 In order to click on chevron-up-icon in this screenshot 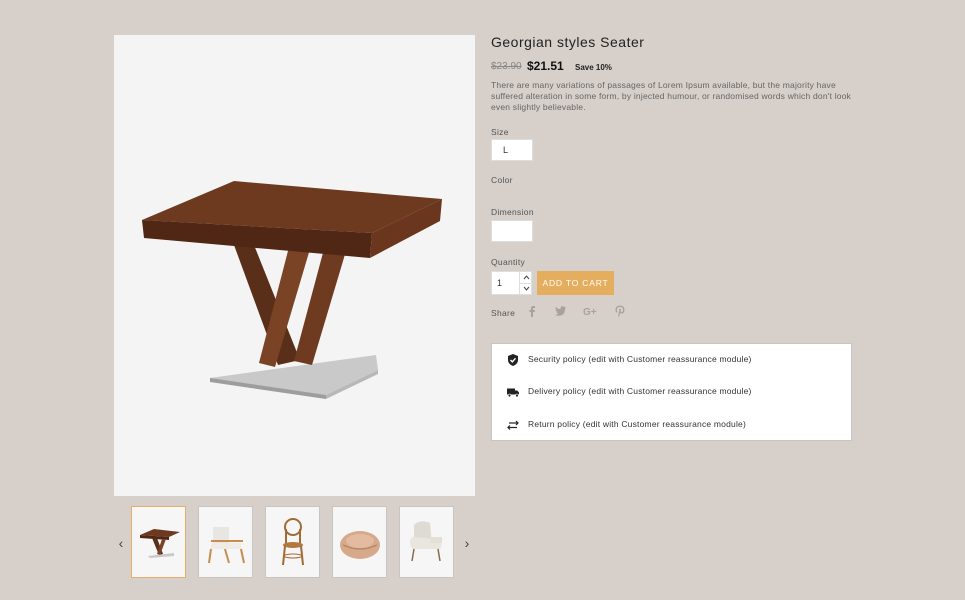, I will do `click(526, 277)`.